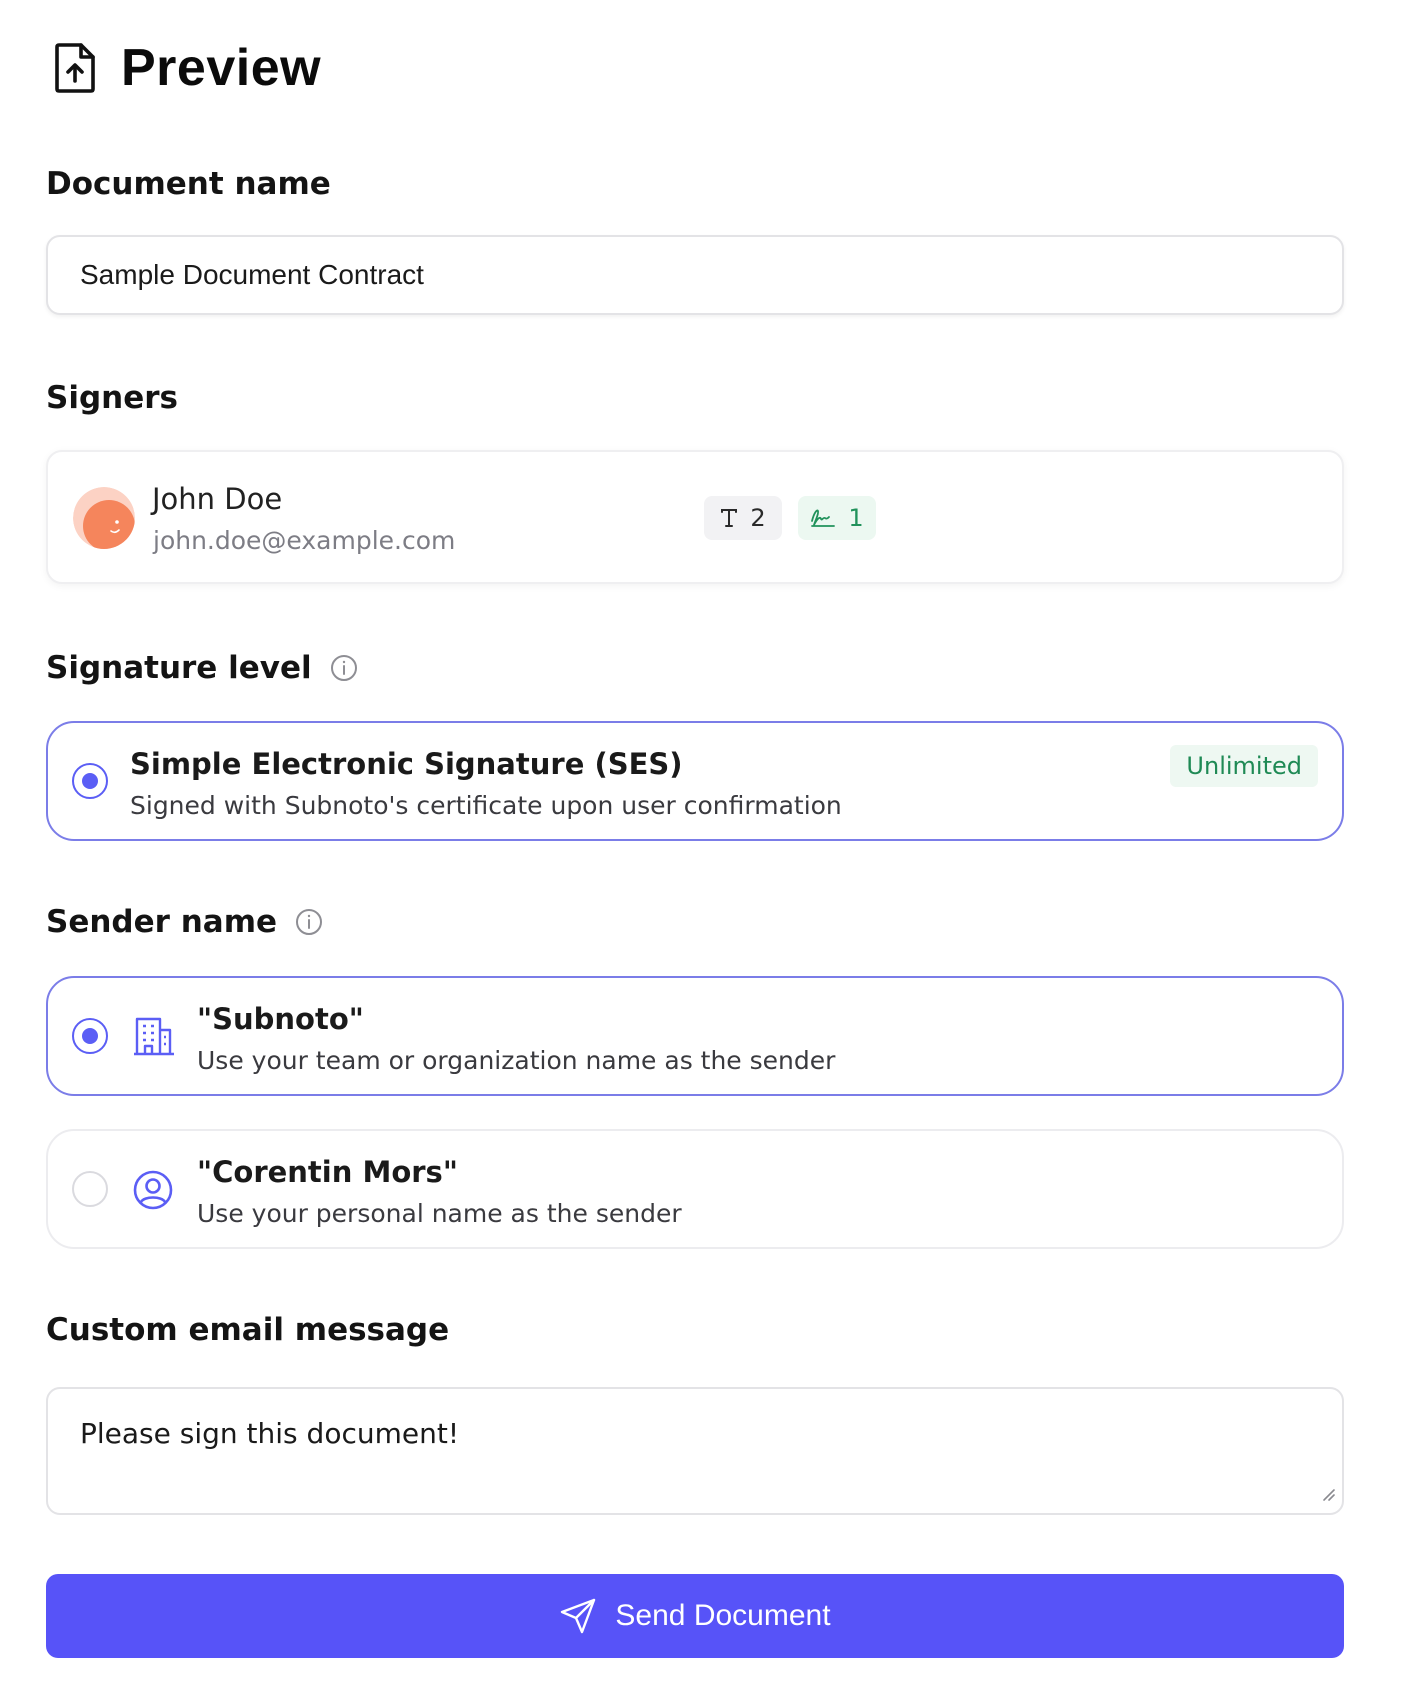  Describe the element at coordinates (1328, 1492) in the screenshot. I see `resize-handle-icon` at that location.